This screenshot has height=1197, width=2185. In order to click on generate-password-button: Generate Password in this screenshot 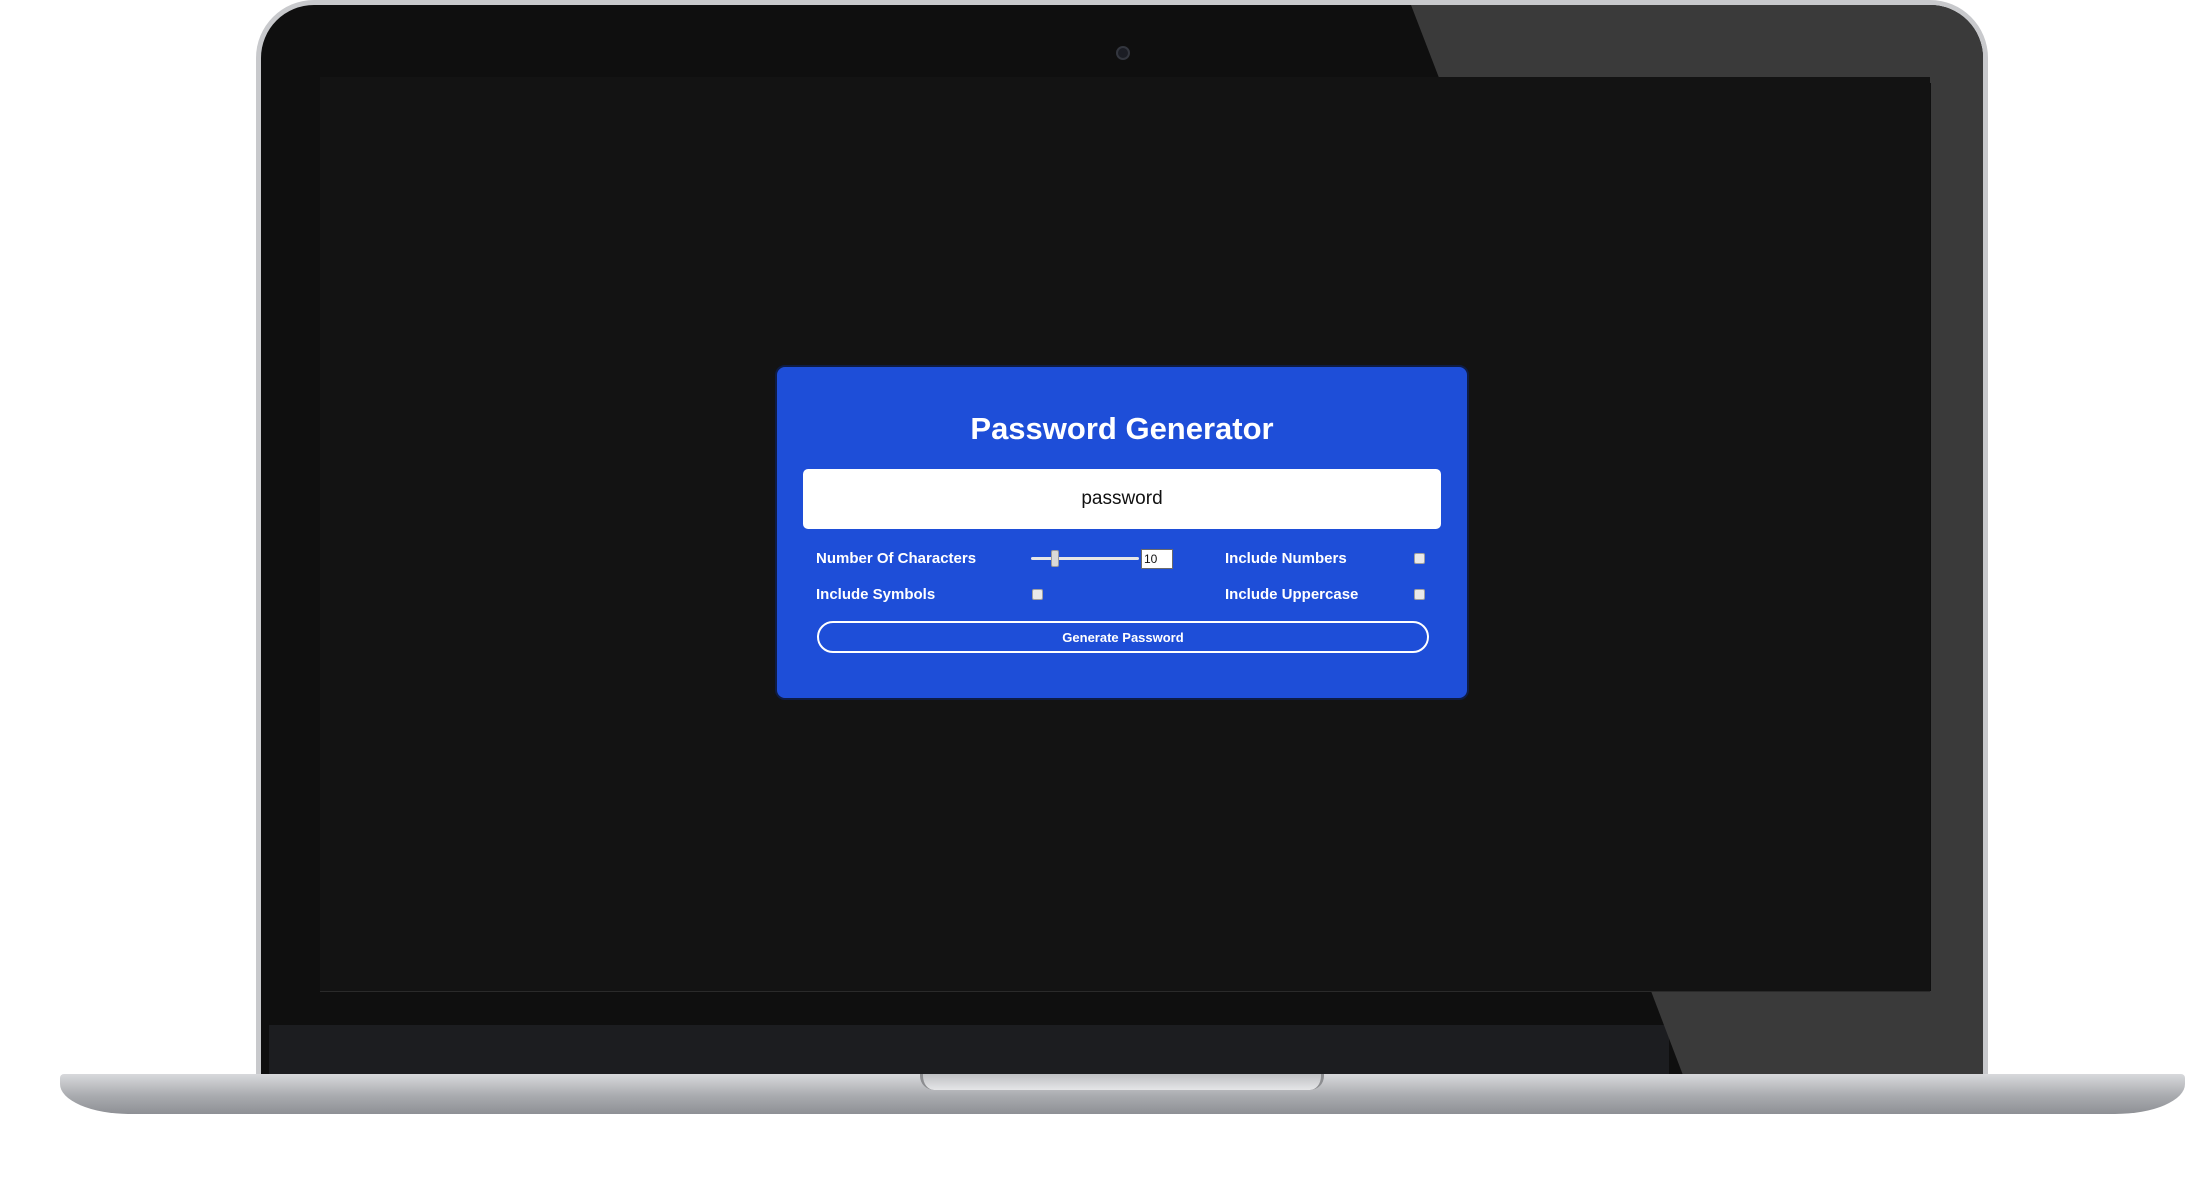, I will do `click(1123, 637)`.